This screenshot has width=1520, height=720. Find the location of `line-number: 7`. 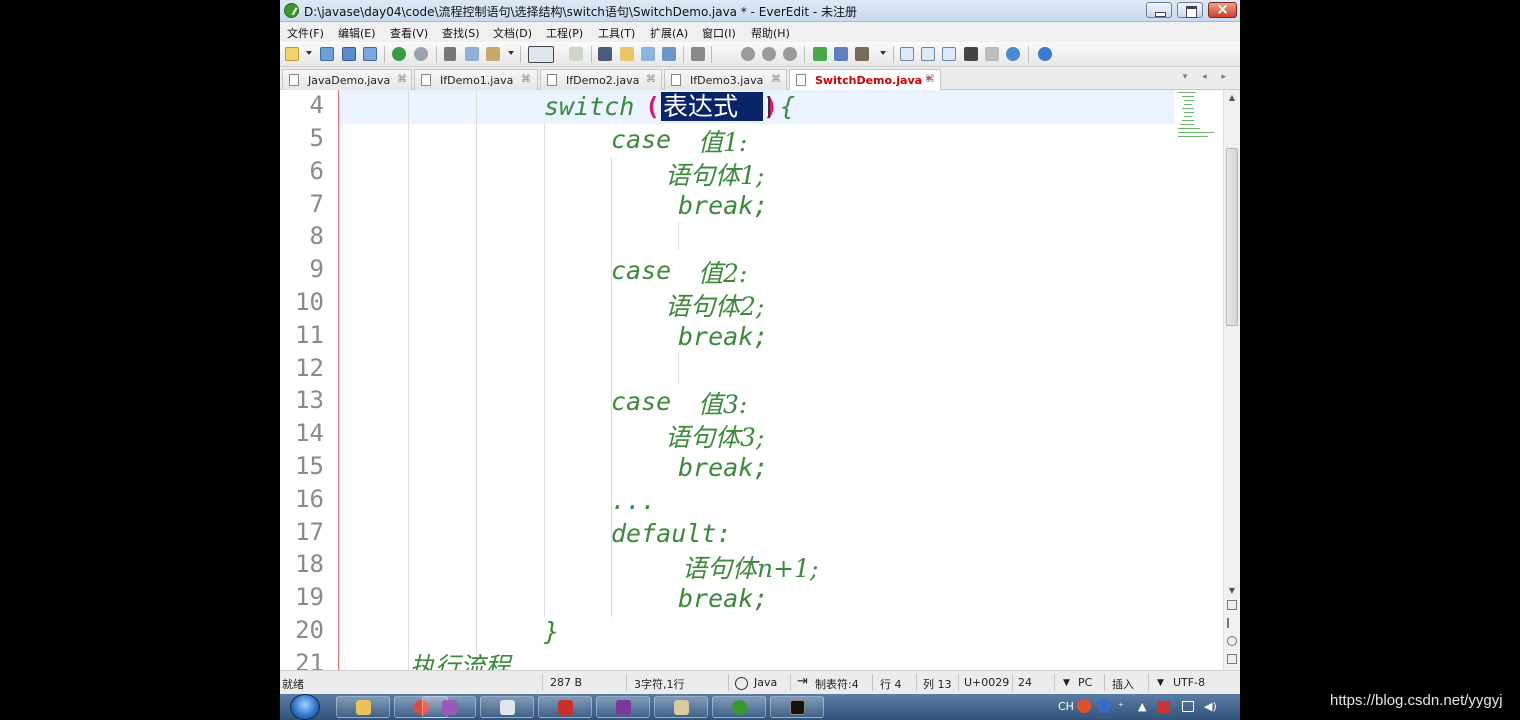

line-number: 7 is located at coordinates (316, 204).